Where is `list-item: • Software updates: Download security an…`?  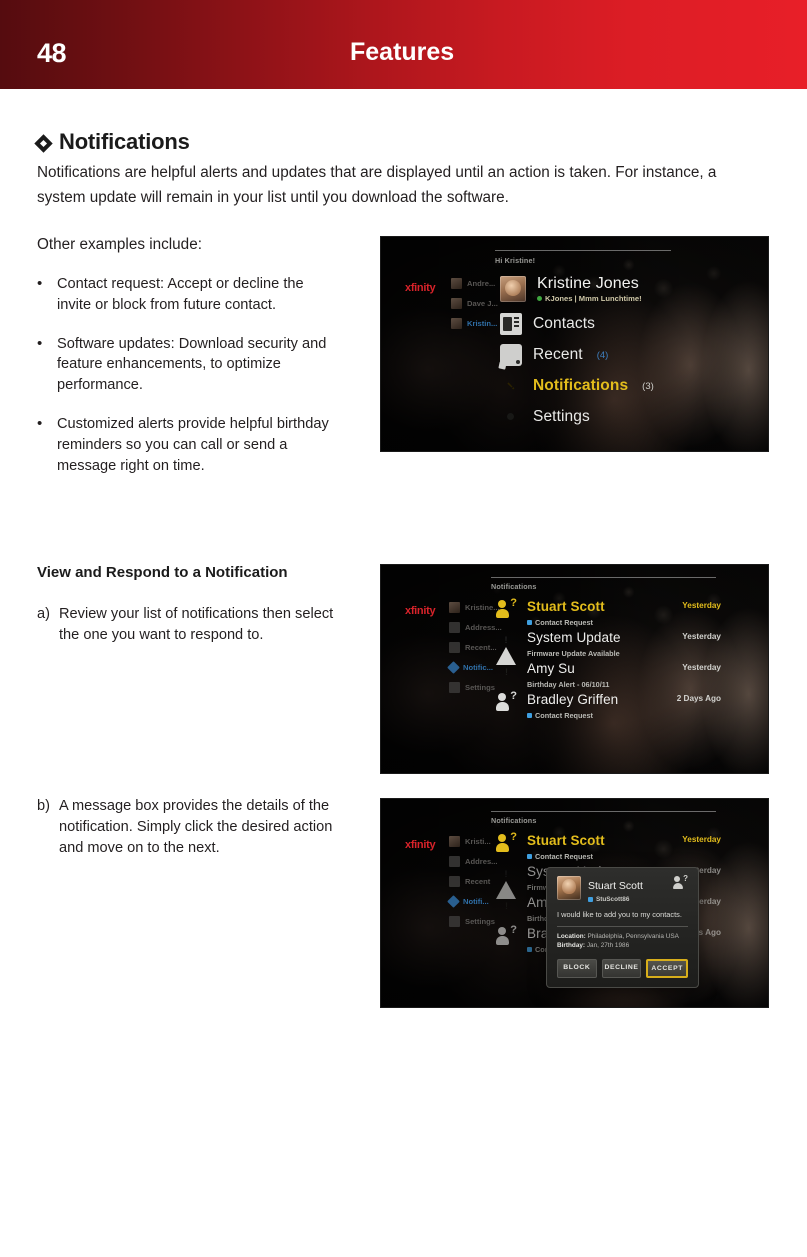
list-item: • Software updates: Download security an… is located at coordinates (187, 365).